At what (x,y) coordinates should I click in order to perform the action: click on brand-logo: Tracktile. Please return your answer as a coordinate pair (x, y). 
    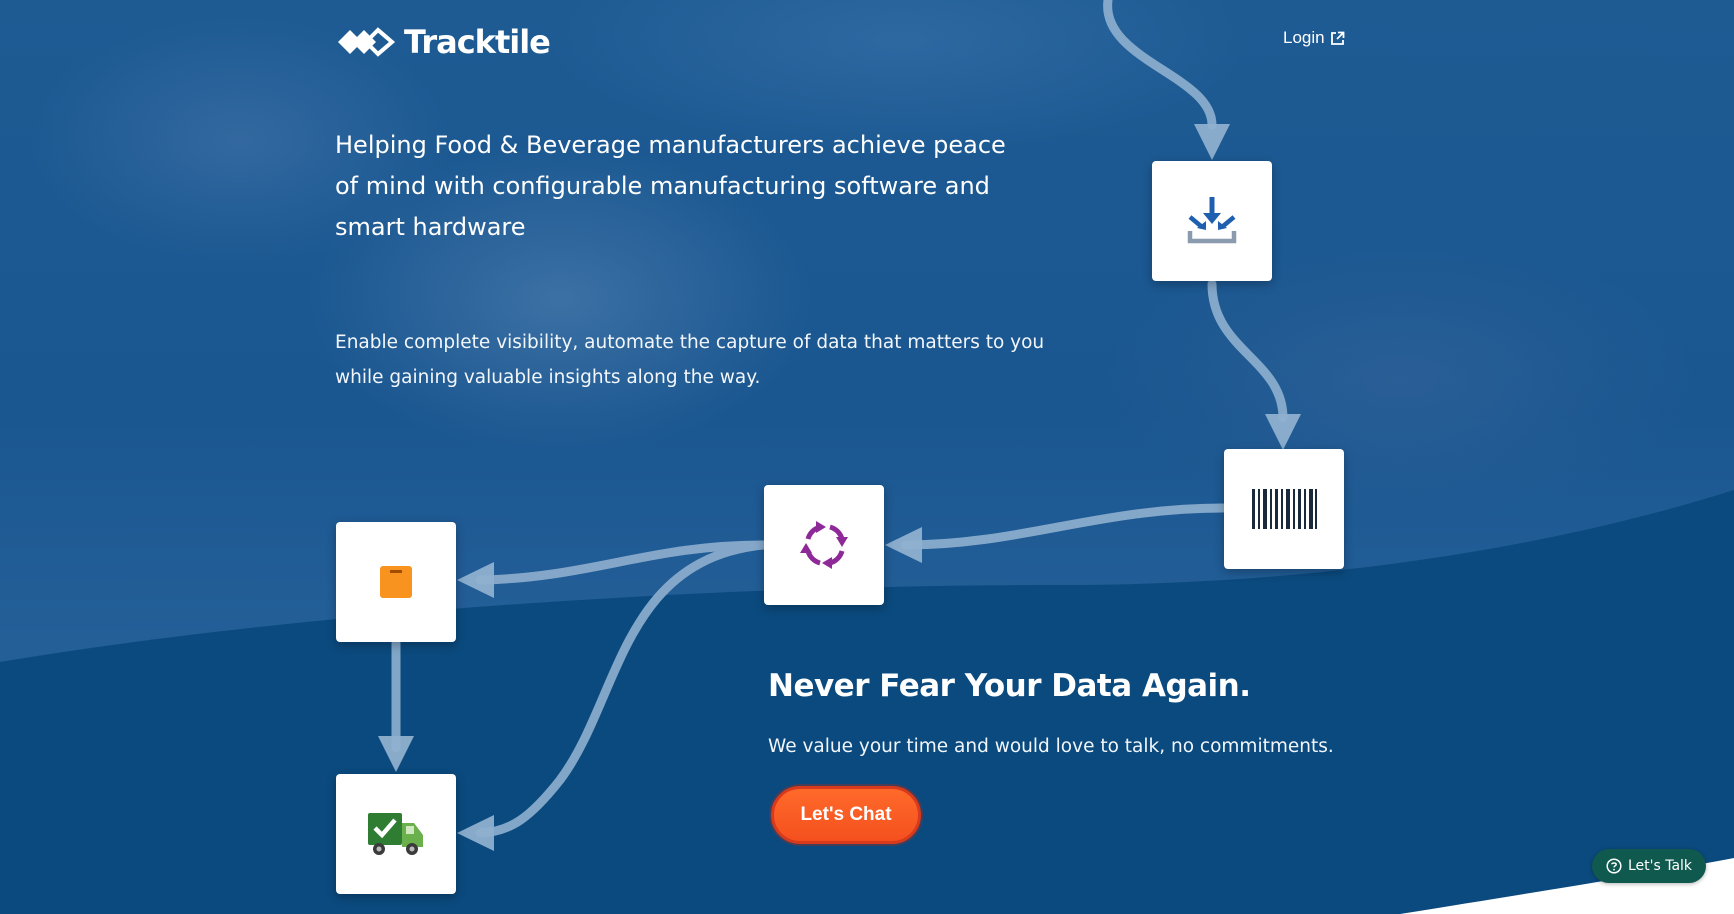
    Looking at the image, I should click on (443, 42).